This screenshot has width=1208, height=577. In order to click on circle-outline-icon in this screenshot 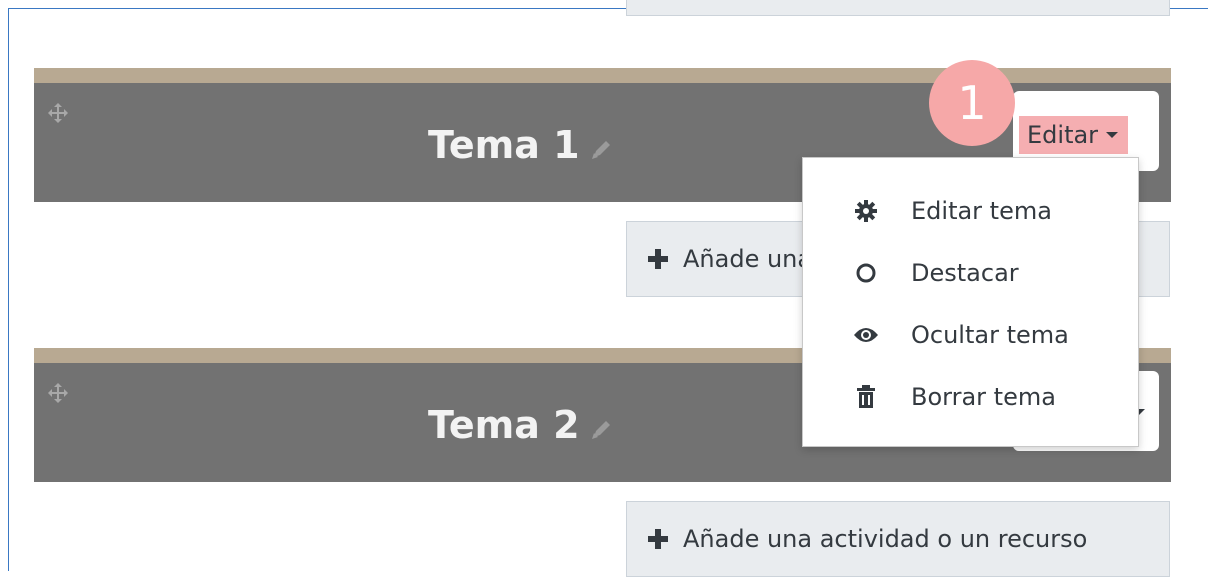, I will do `click(866, 273)`.